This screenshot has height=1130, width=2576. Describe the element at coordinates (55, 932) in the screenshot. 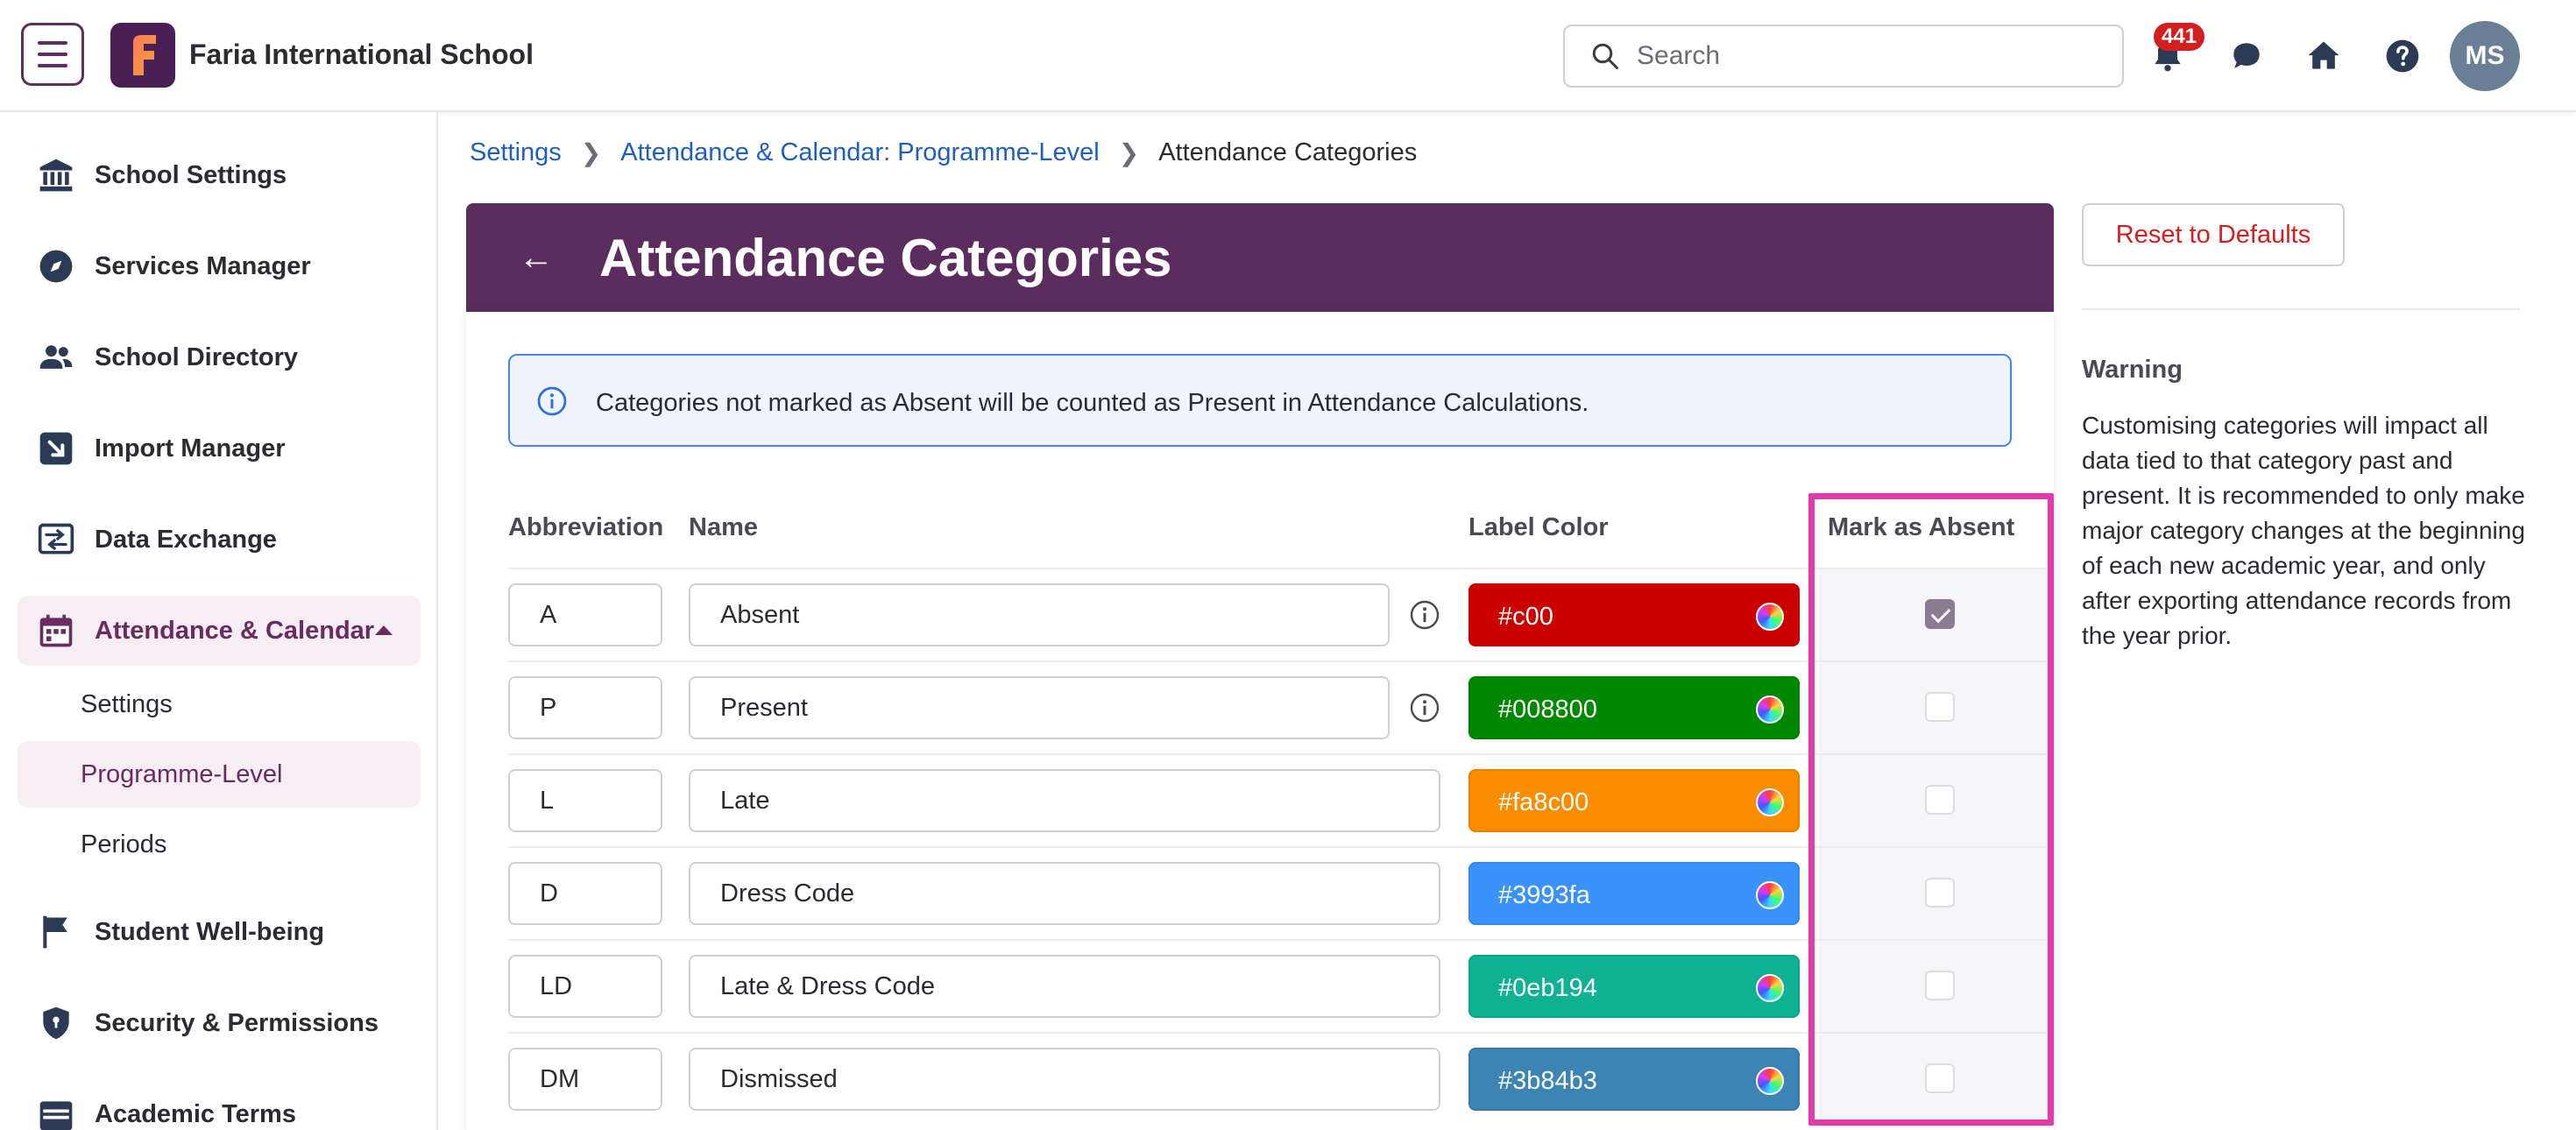

I see `flag-icon` at that location.